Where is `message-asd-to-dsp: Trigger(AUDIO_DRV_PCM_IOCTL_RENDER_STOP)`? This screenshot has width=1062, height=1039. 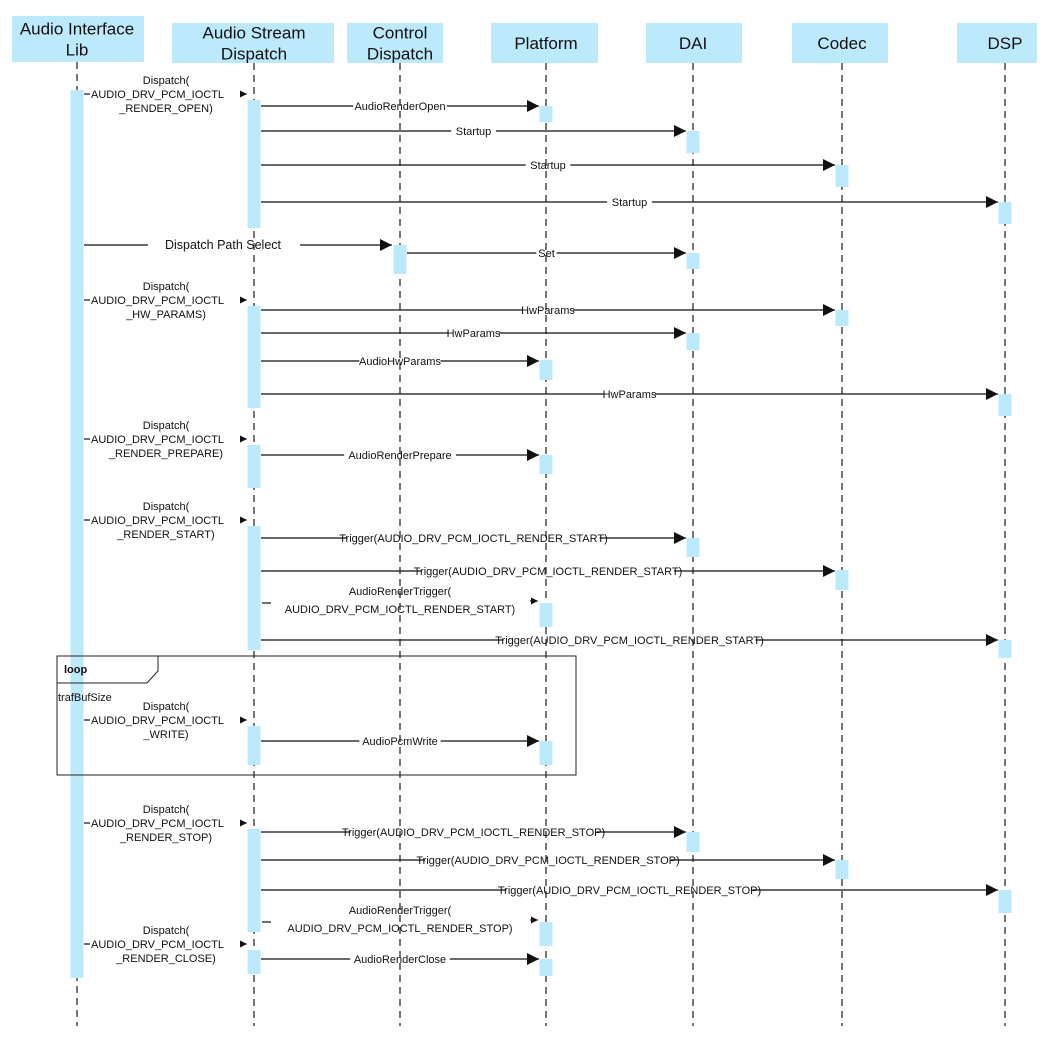 message-asd-to-dsp: Trigger(AUDIO_DRV_PCM_IOCTL_RENDER_STOP) is located at coordinates (629, 890).